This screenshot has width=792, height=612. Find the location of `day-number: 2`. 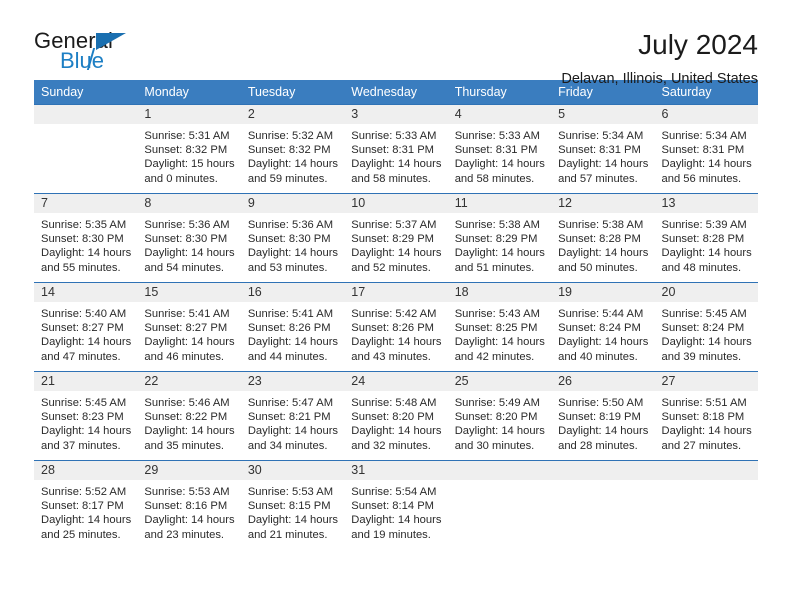

day-number: 2 is located at coordinates (292, 114).